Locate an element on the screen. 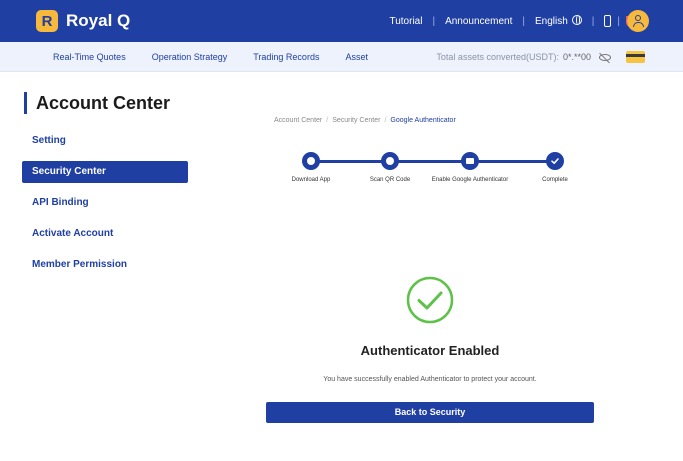 The width and height of the screenshot is (683, 461). top-nav: Tutorial | Announcement | English | | is located at coordinates (512, 21).